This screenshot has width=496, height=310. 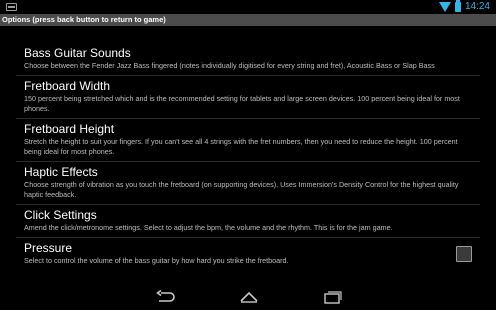 I want to click on pref-title: Pressure, so click(x=48, y=248).